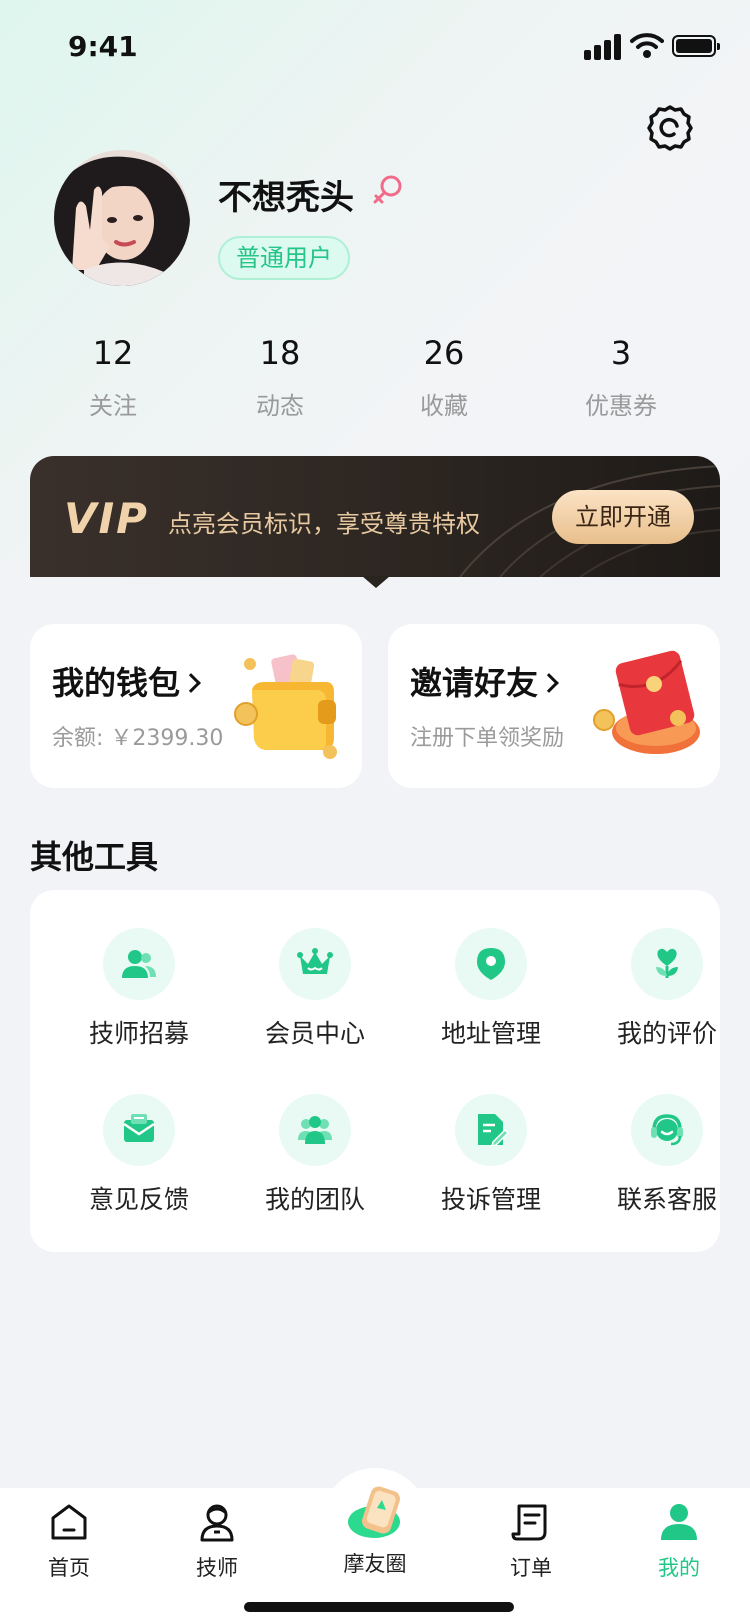 Image resolution: width=750 pixels, height=1624 pixels. What do you see at coordinates (647, 45) in the screenshot?
I see `wifi-icon` at bounding box center [647, 45].